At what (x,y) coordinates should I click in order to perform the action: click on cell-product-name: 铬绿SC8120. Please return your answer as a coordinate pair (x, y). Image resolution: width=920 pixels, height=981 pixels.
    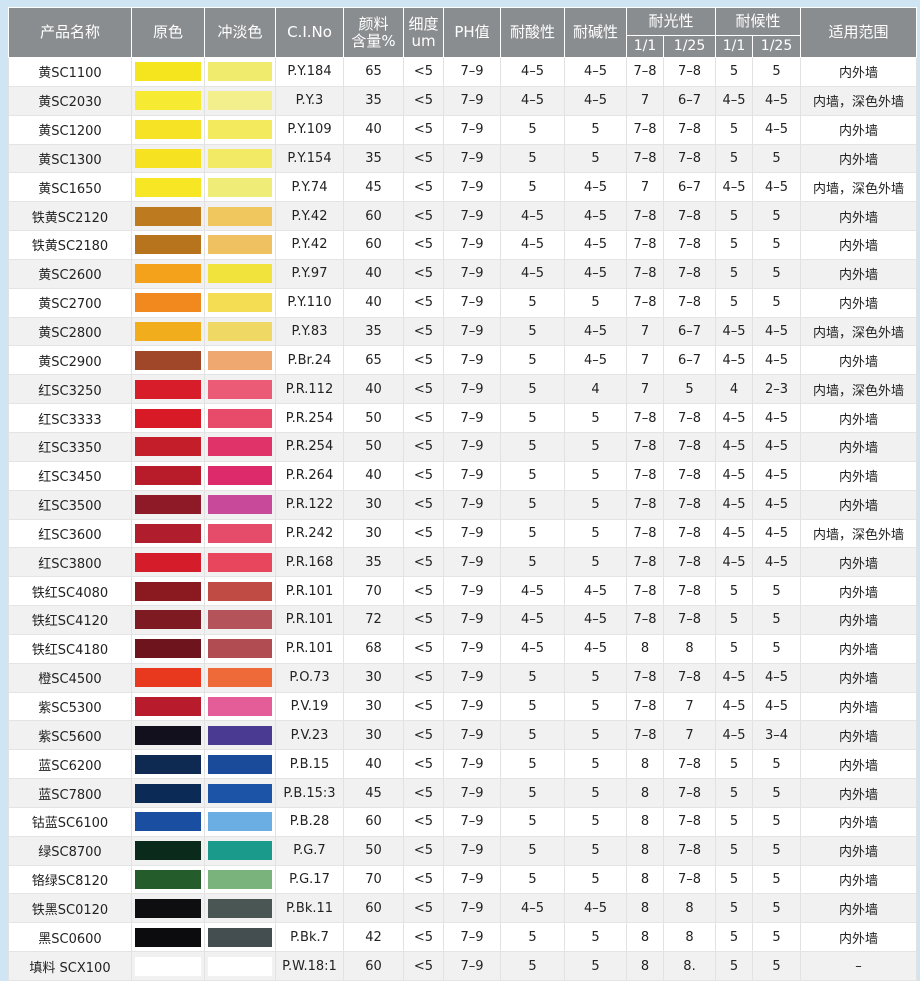
    Looking at the image, I should click on (70, 880).